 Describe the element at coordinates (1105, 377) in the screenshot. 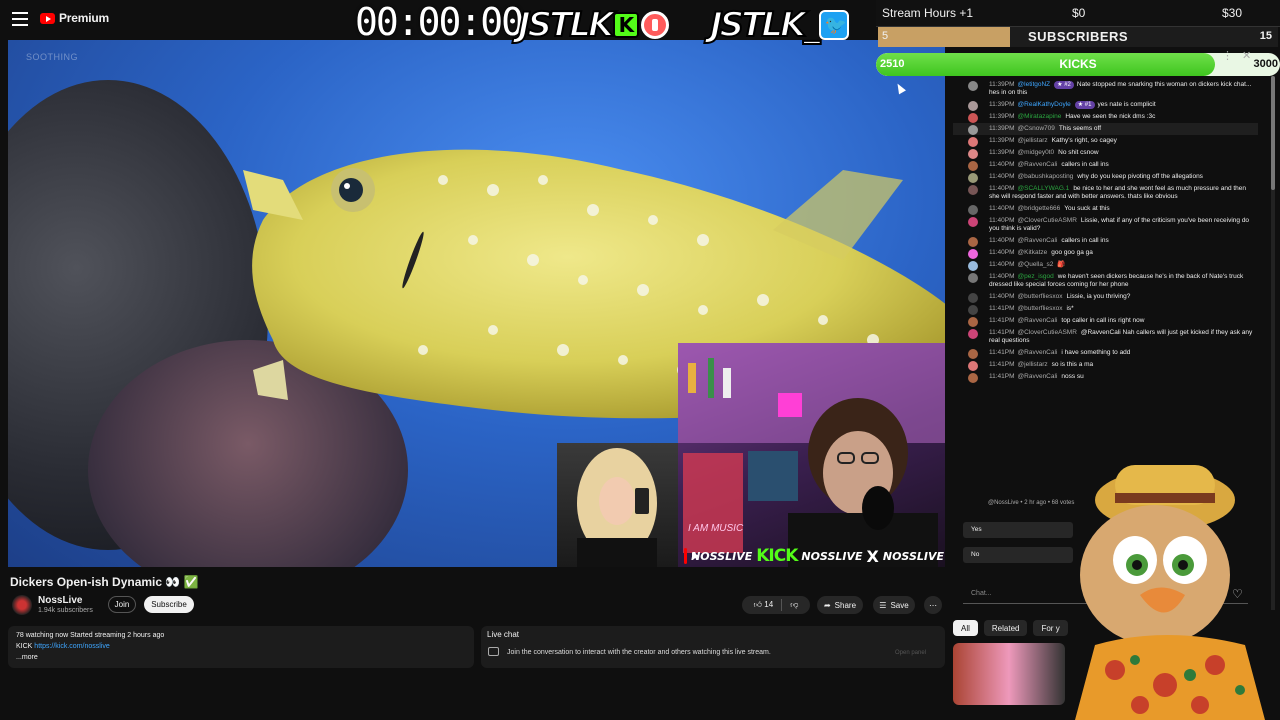

I see `chat-message: 11:41PM @RavvenCali noss su` at that location.